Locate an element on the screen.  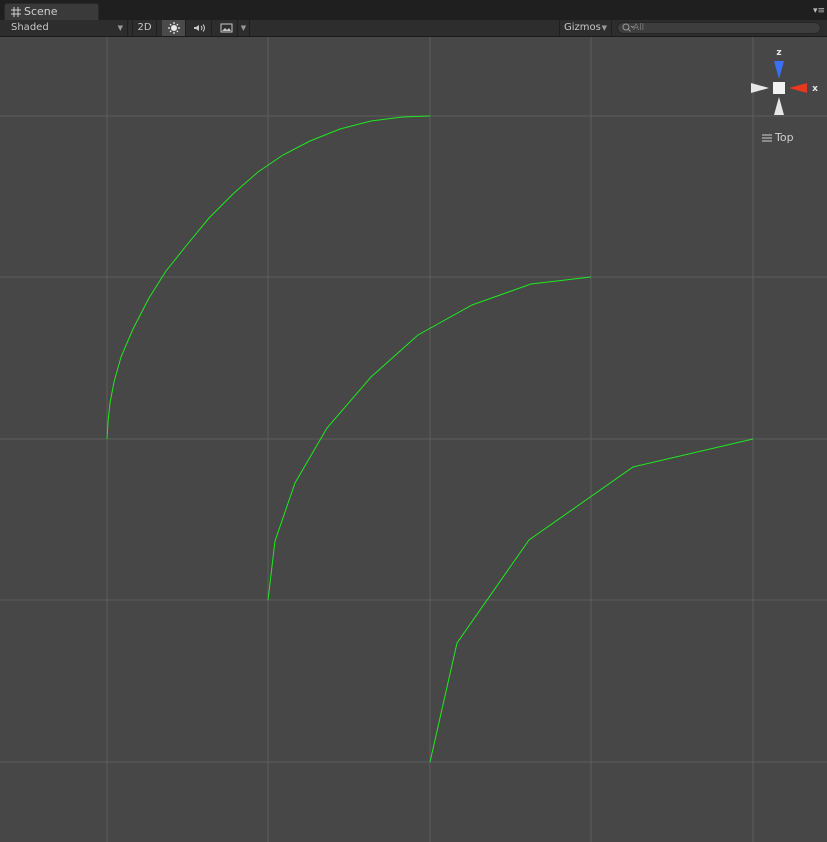
grid-icon is located at coordinates (16, 12).